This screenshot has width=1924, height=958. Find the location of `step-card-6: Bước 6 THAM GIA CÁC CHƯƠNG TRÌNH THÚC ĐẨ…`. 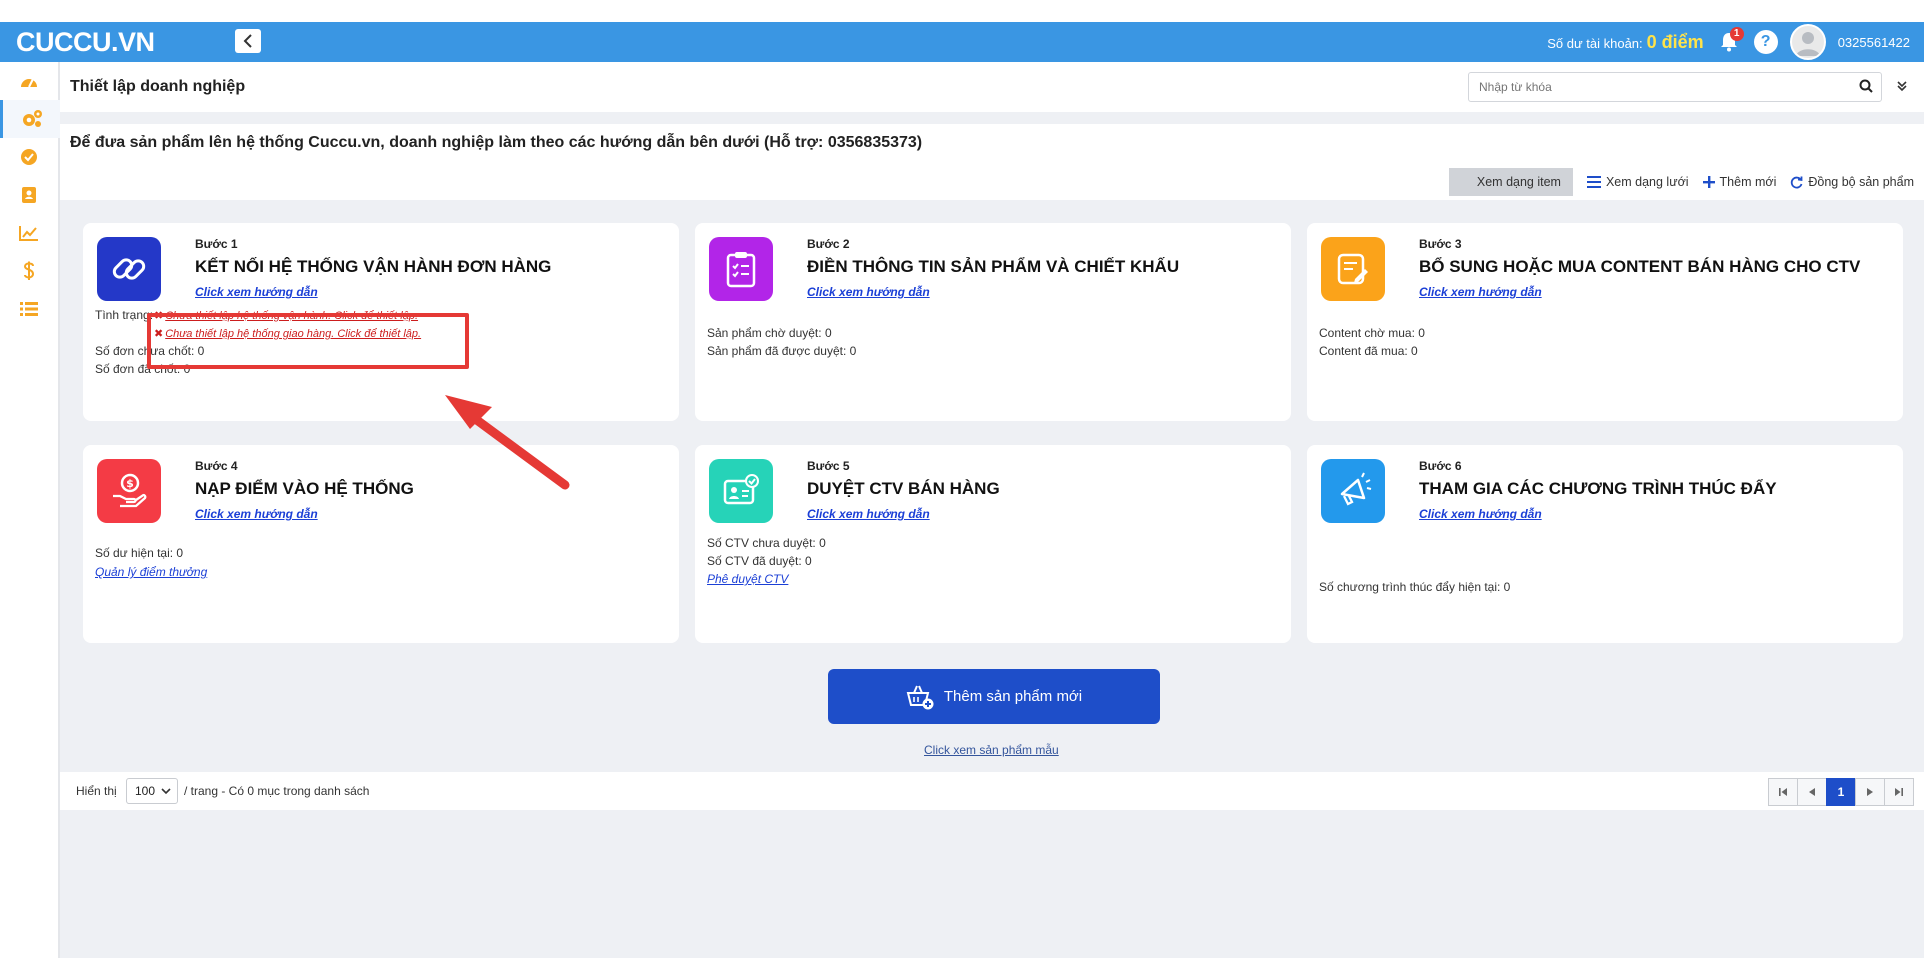

step-card-6: Bước 6 THAM GIA CÁC CHƯƠNG TRÌNH THÚC ĐẨ… is located at coordinates (1605, 544).